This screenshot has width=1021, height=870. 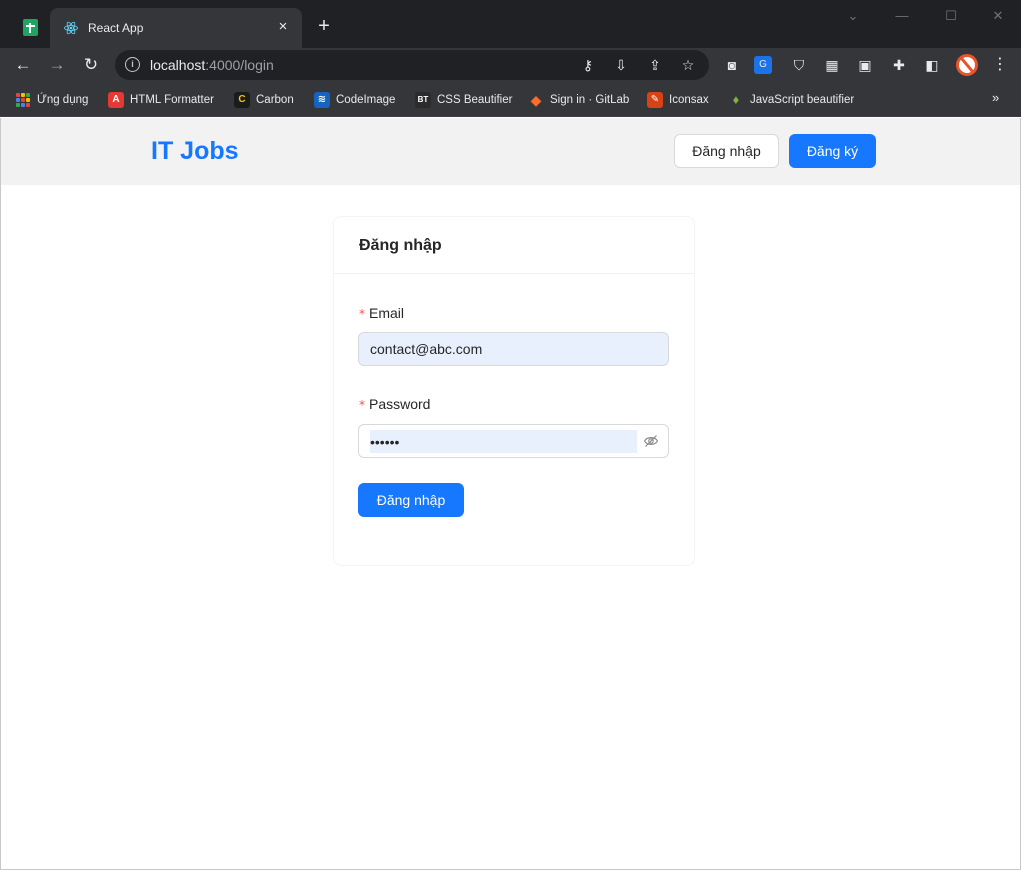 What do you see at coordinates (91, 65) in the screenshot?
I see `reload-icon: ↻` at bounding box center [91, 65].